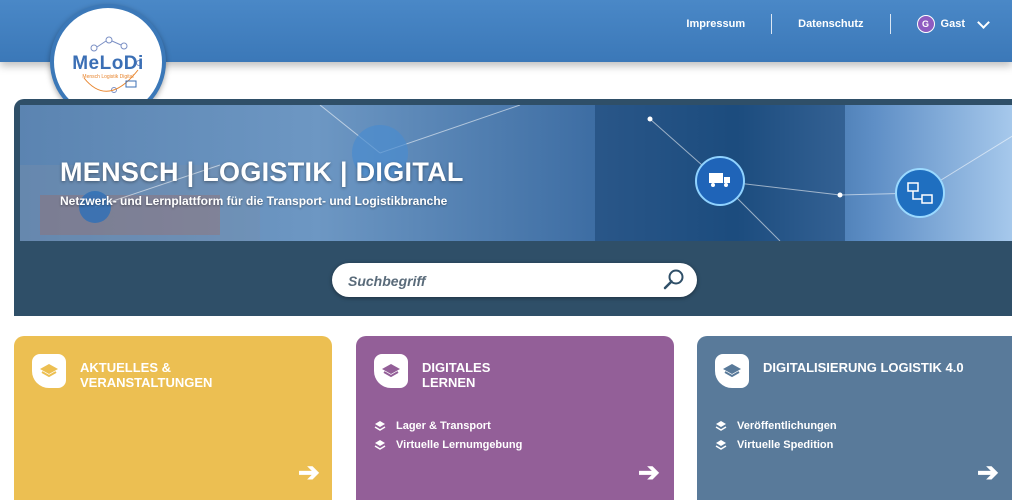 This screenshot has width=1012, height=500. Describe the element at coordinates (787, 425) in the screenshot. I see `card-link-label: Veröffentlichungen` at that location.